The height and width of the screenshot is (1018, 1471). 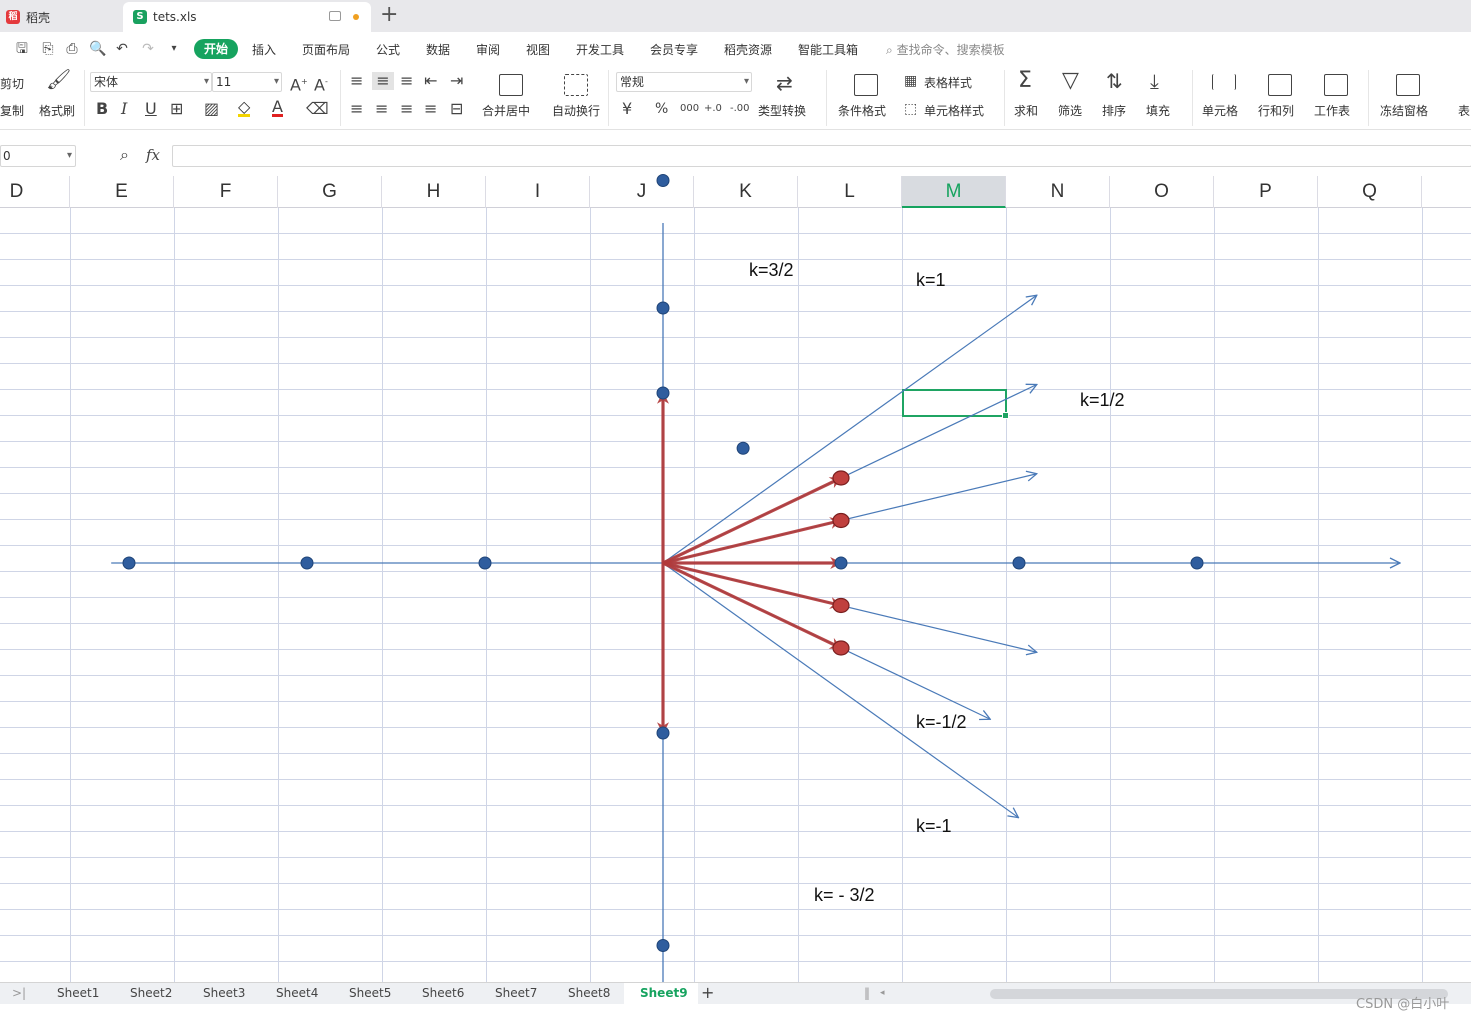 What do you see at coordinates (600, 49) in the screenshot?
I see `menu-developer: 开发工具` at bounding box center [600, 49].